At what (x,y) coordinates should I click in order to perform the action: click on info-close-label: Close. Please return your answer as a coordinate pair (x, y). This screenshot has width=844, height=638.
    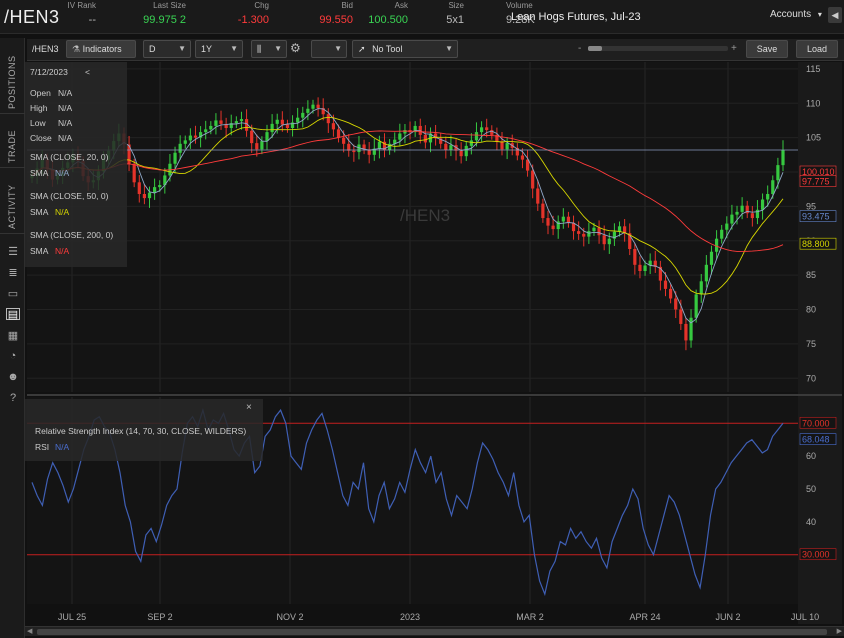
    Looking at the image, I should click on (41, 138).